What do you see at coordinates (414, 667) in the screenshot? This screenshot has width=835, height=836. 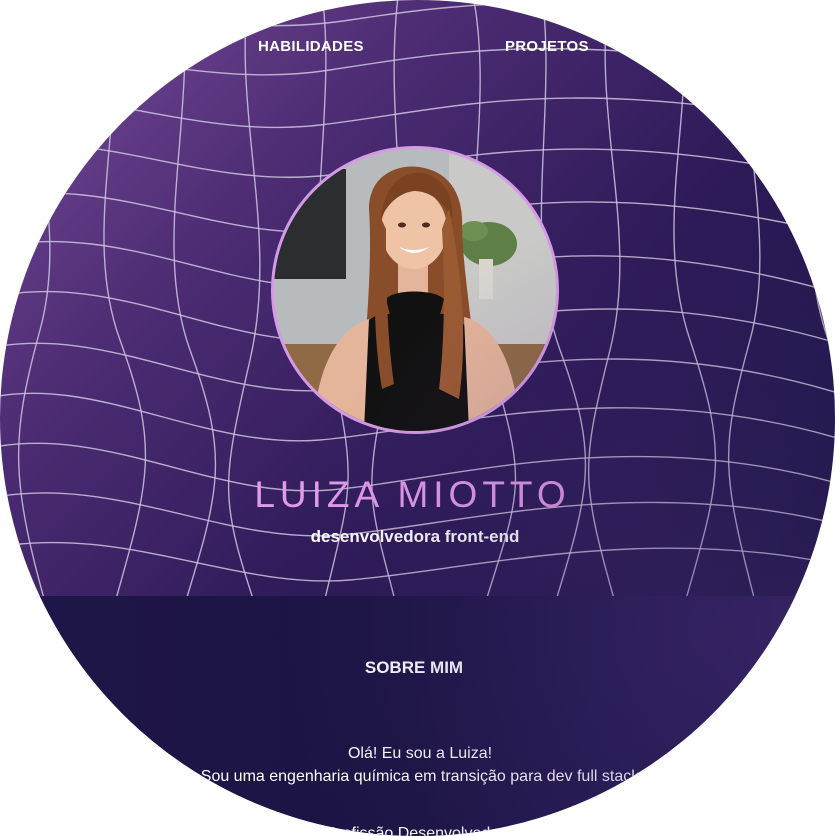 I see `about-section-title: SOBRE MIM` at bounding box center [414, 667].